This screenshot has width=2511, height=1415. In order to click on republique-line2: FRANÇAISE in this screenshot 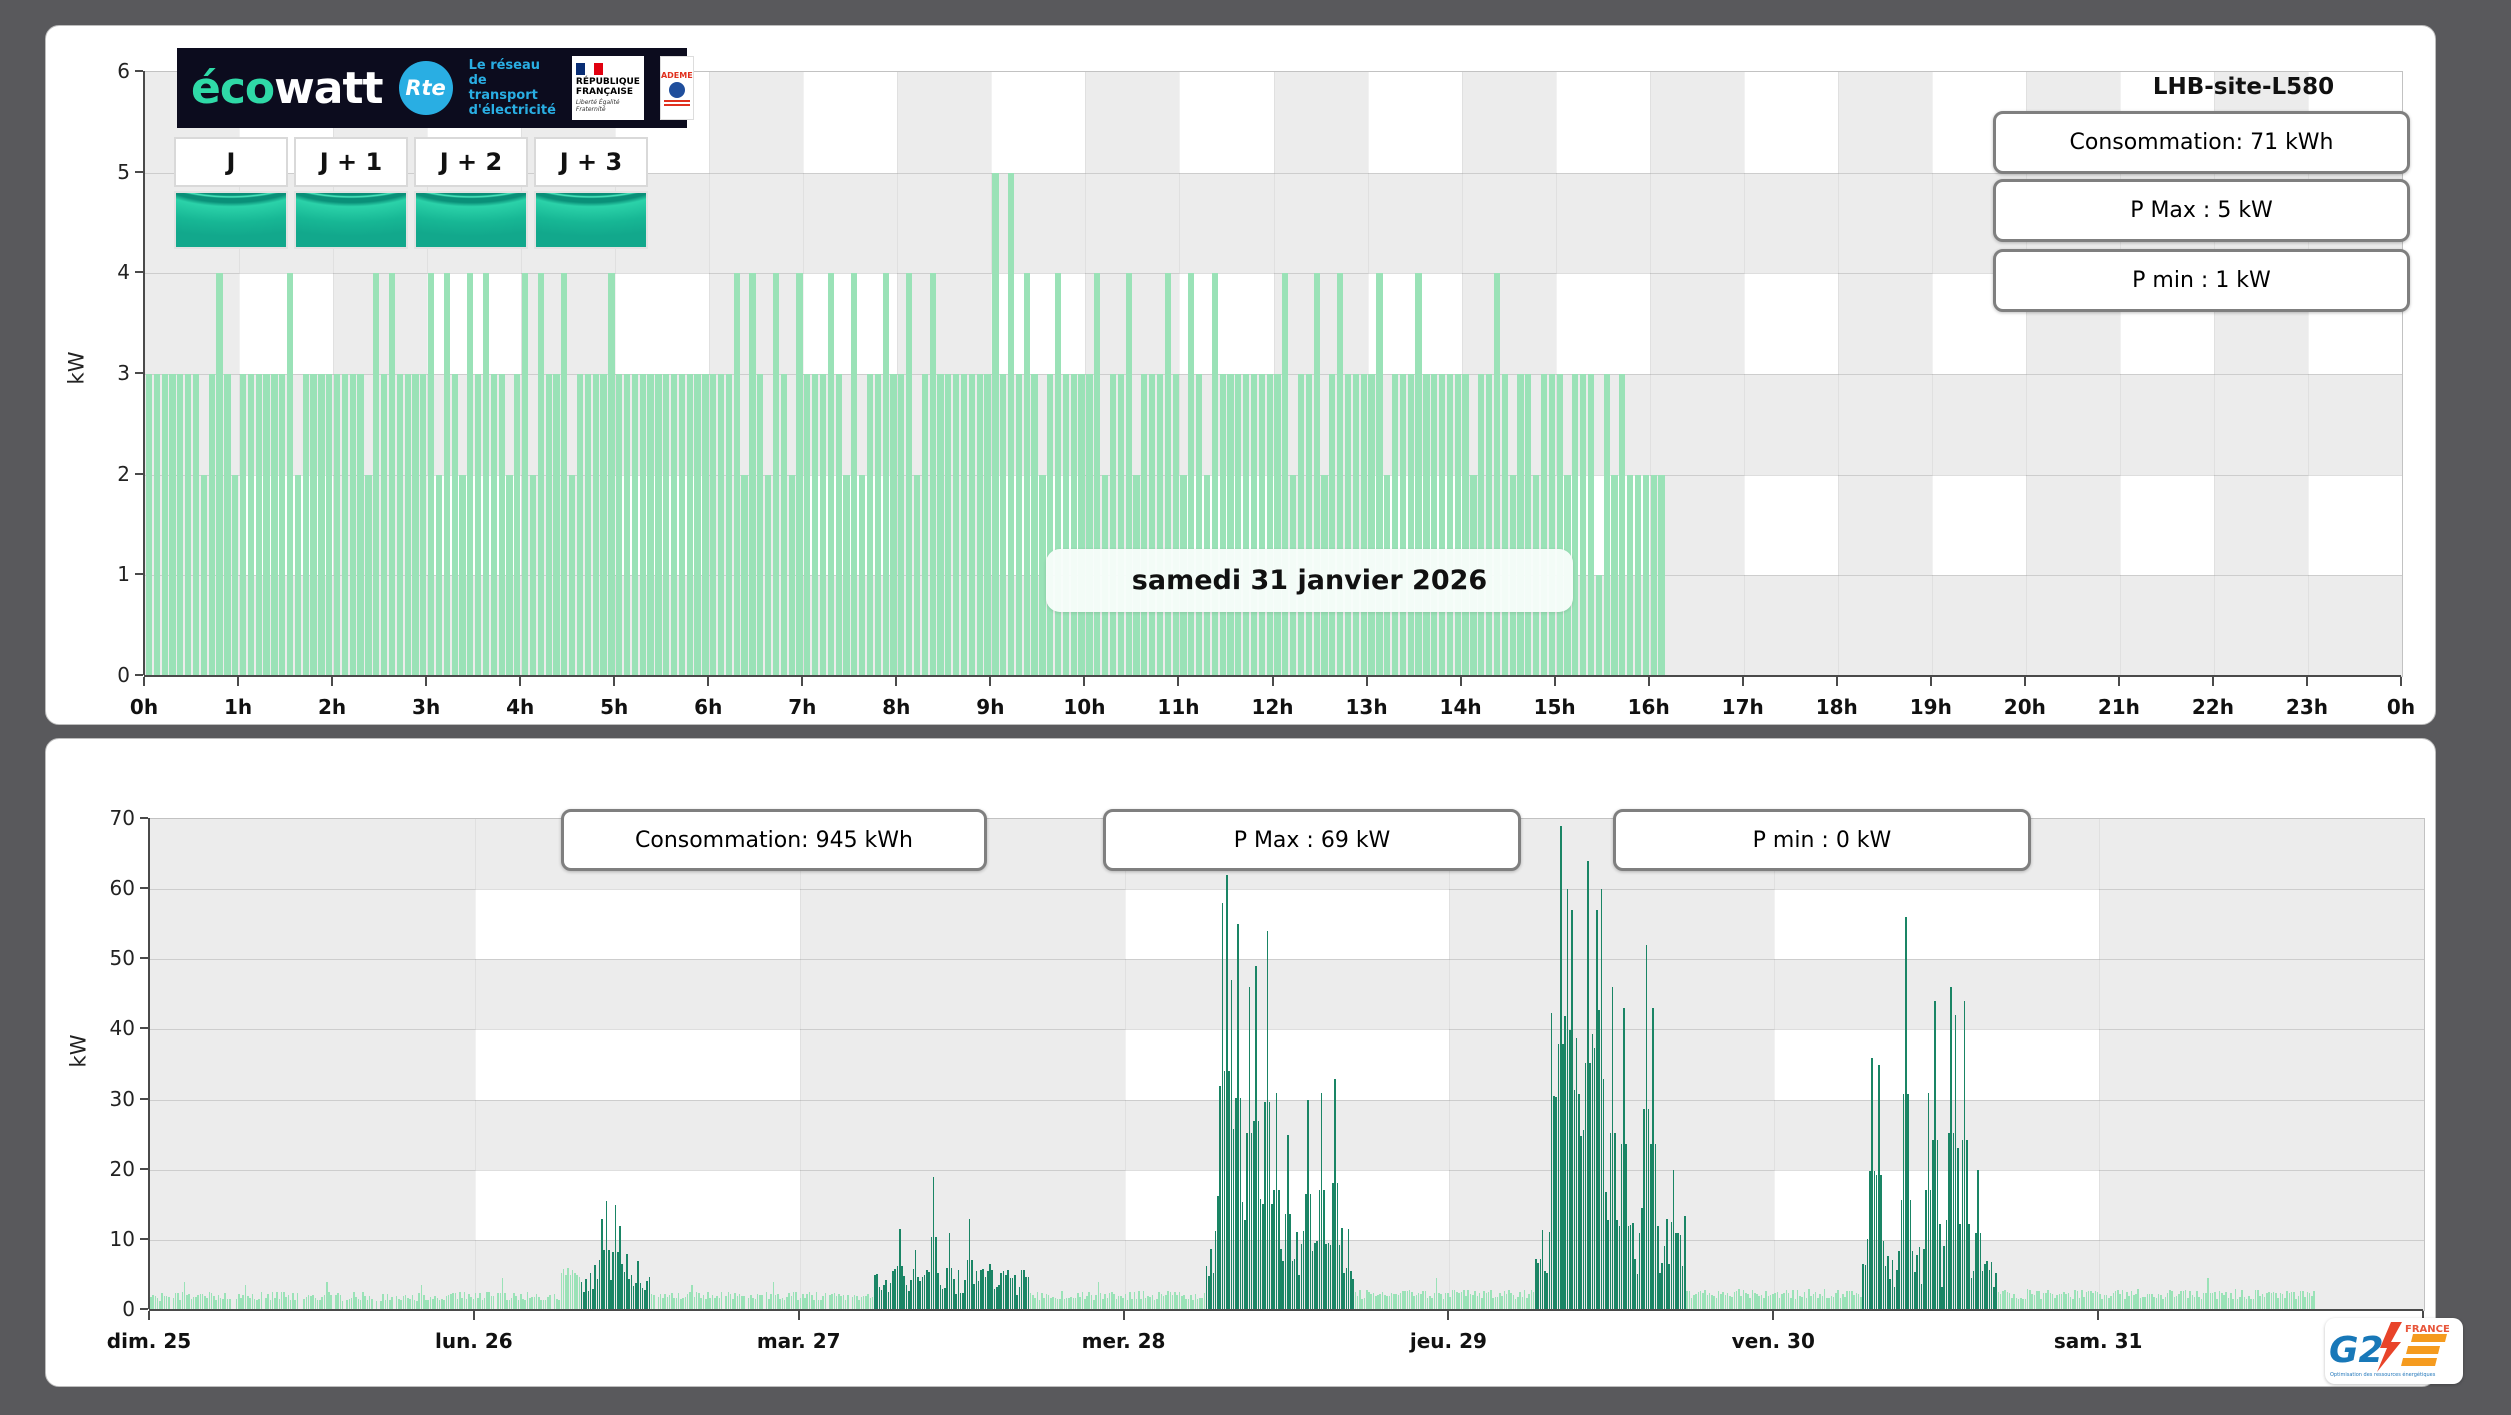, I will do `click(604, 92)`.